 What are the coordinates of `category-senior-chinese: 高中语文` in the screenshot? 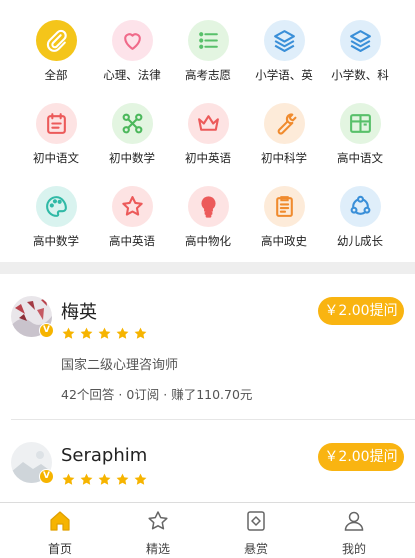 It's located at (360, 141).